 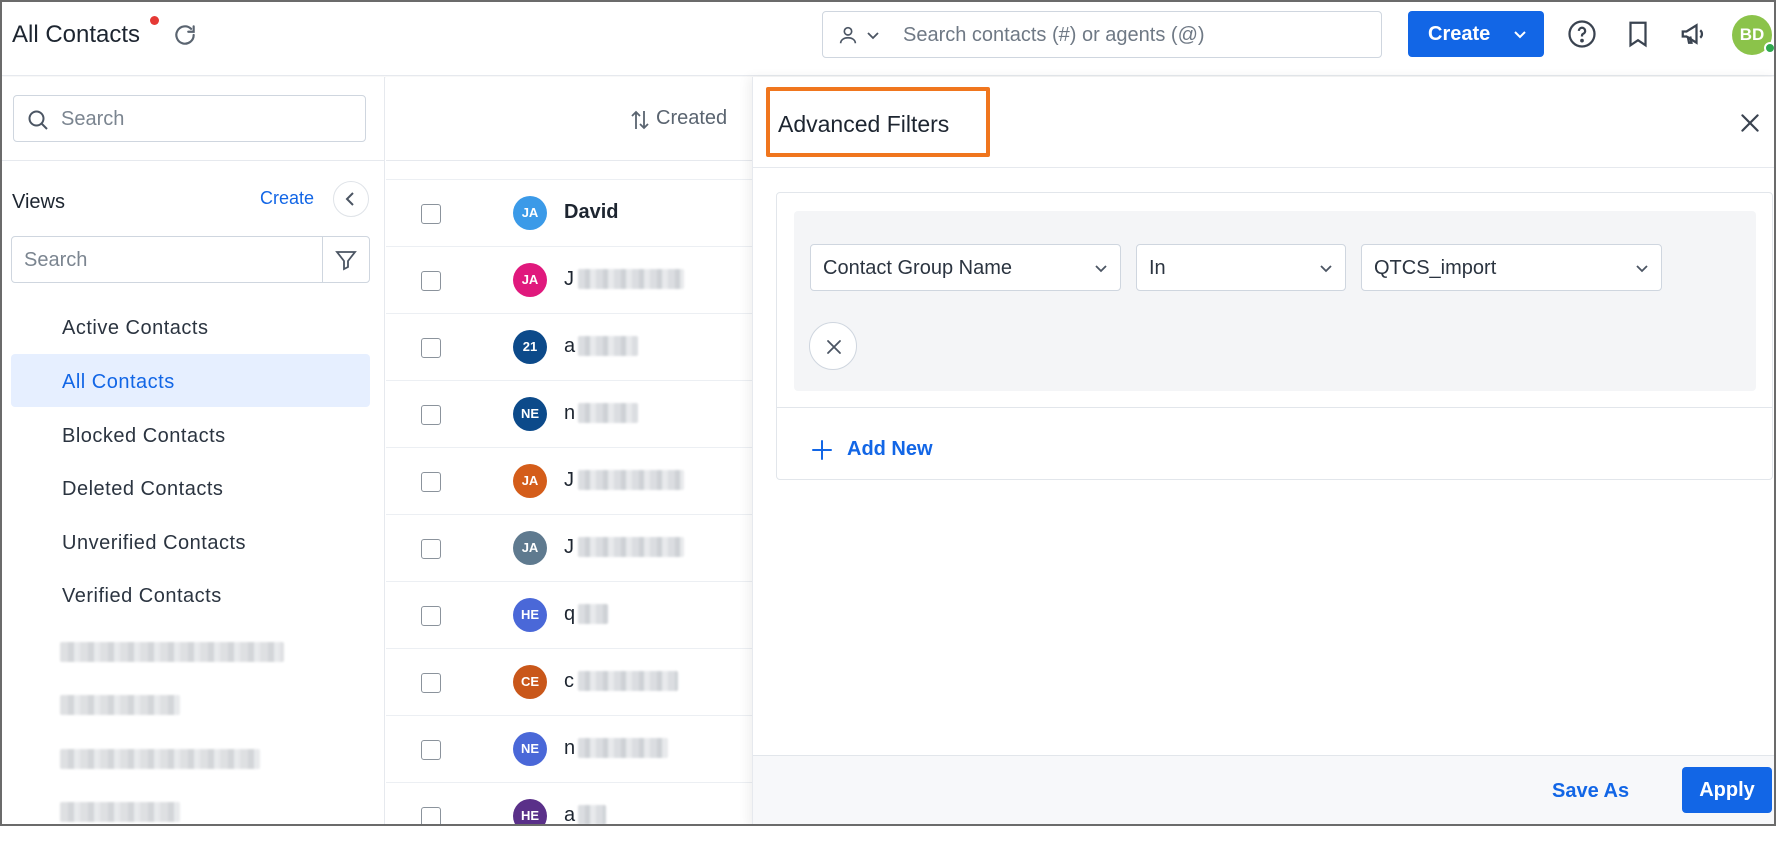 What do you see at coordinates (38, 202) in the screenshot?
I see `views-heading: Views` at bounding box center [38, 202].